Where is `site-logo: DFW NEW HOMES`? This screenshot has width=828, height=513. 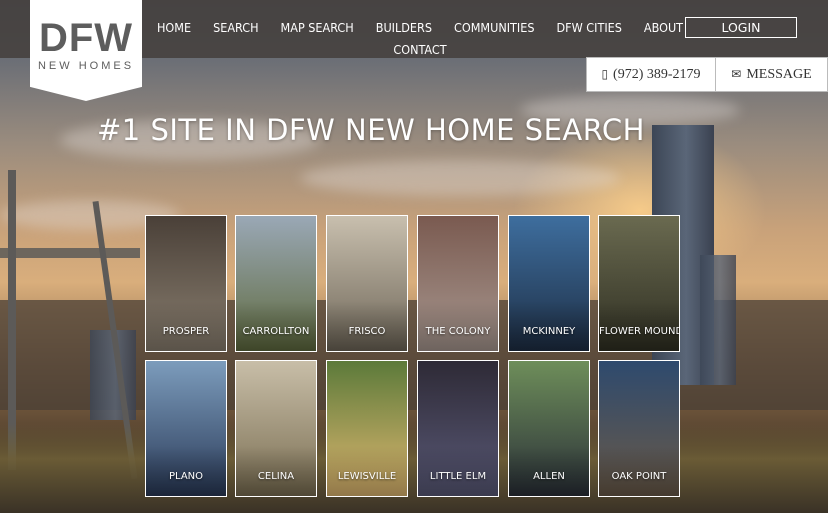
site-logo: DFW NEW HOMES is located at coordinates (86, 50).